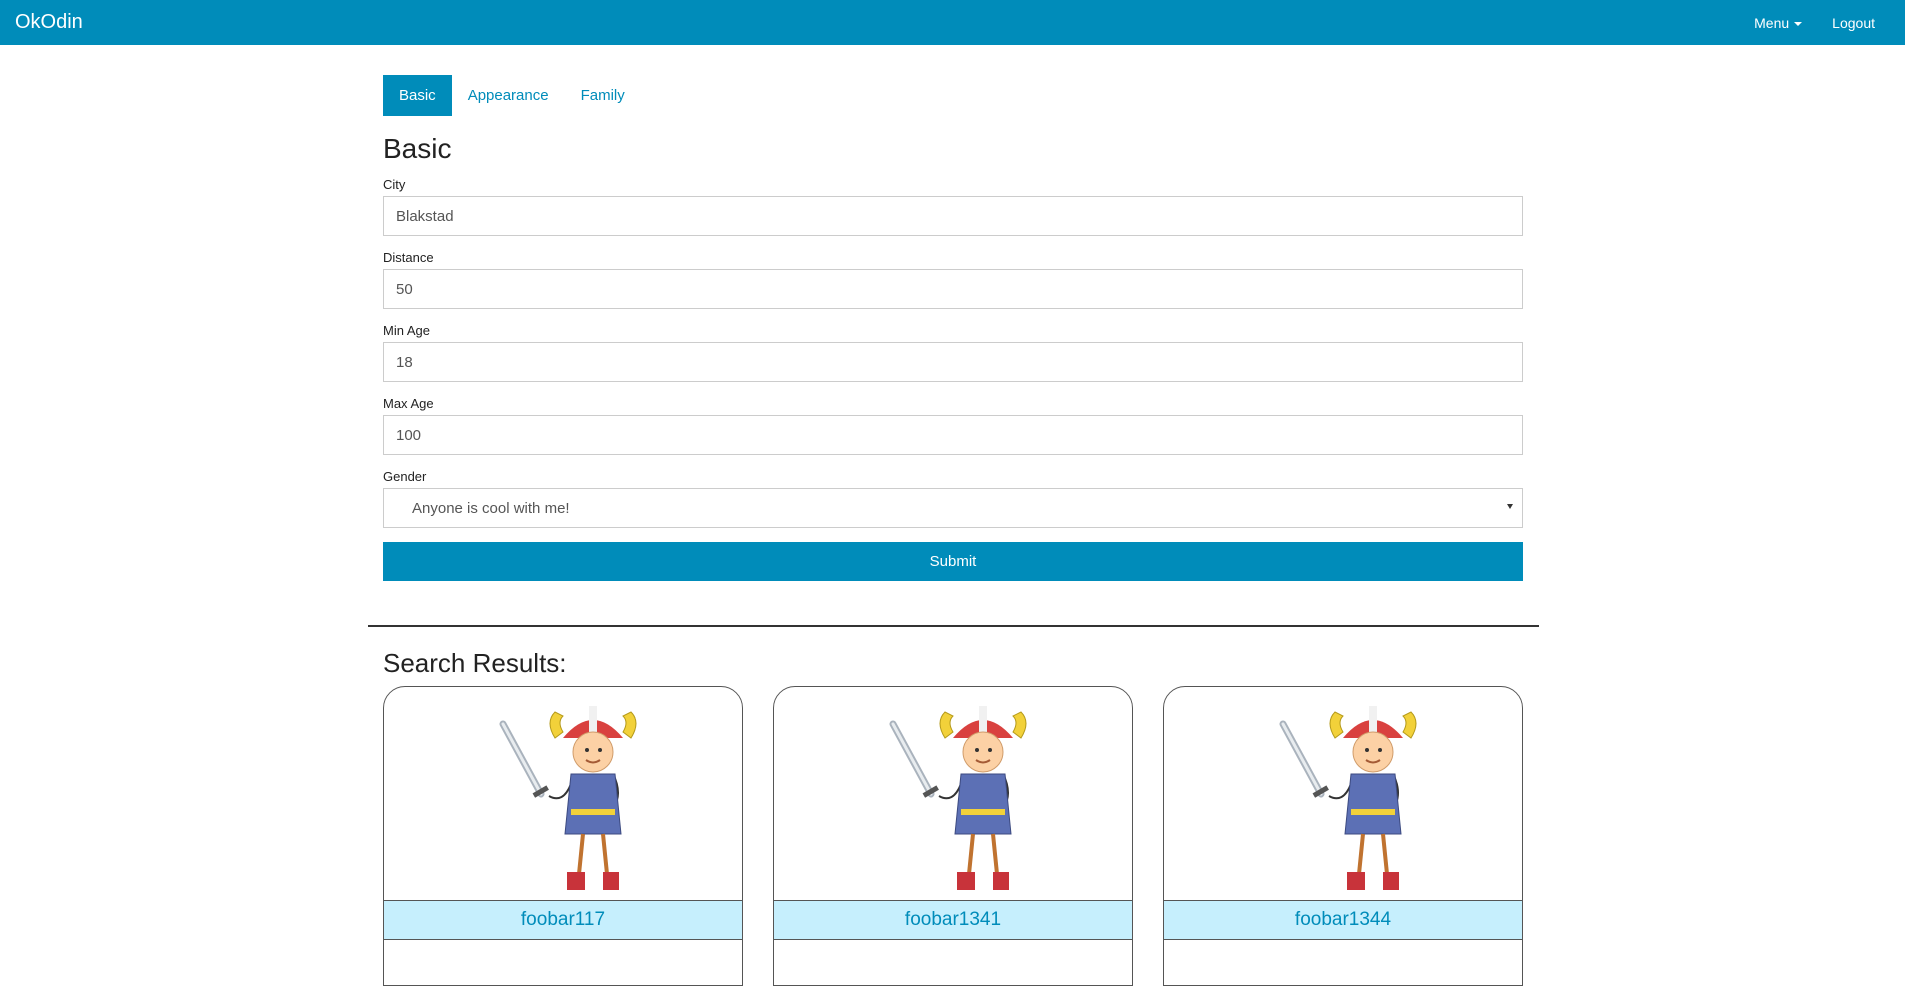 The image size is (1905, 986). I want to click on gender-label: Gender, so click(405, 476).